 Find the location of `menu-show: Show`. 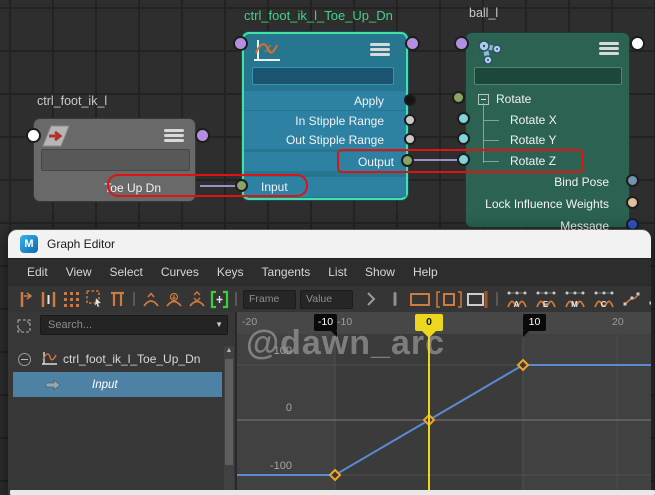

menu-show: Show is located at coordinates (380, 272).